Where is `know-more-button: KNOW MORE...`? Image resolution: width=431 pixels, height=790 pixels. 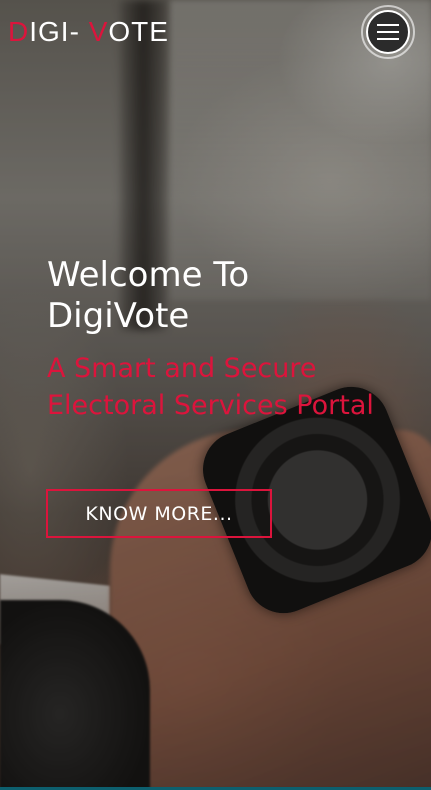 know-more-button: KNOW MORE... is located at coordinates (159, 513).